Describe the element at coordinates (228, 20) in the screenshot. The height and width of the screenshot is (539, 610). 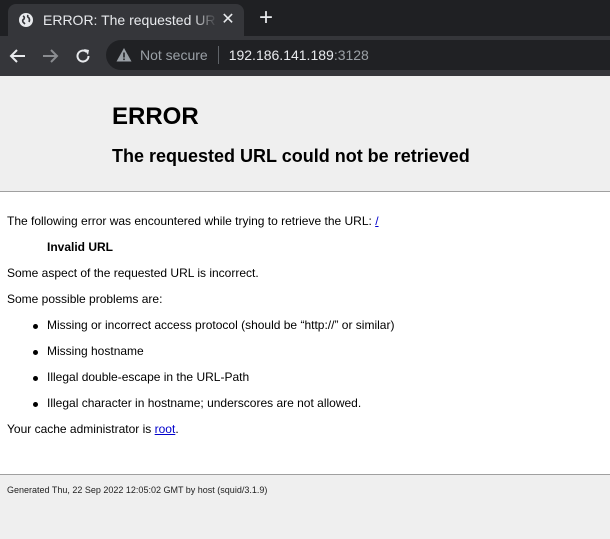
I see `close-tab-icon: ✕` at that location.